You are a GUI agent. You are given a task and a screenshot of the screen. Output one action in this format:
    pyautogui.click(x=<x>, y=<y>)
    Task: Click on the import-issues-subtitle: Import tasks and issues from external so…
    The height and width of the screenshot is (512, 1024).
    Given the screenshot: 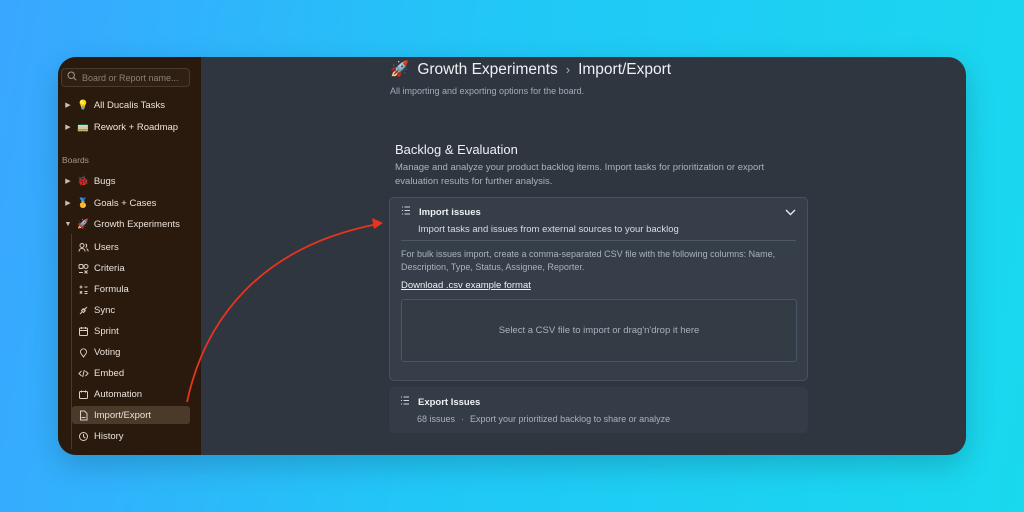 What is the action you would take?
    pyautogui.click(x=548, y=229)
    